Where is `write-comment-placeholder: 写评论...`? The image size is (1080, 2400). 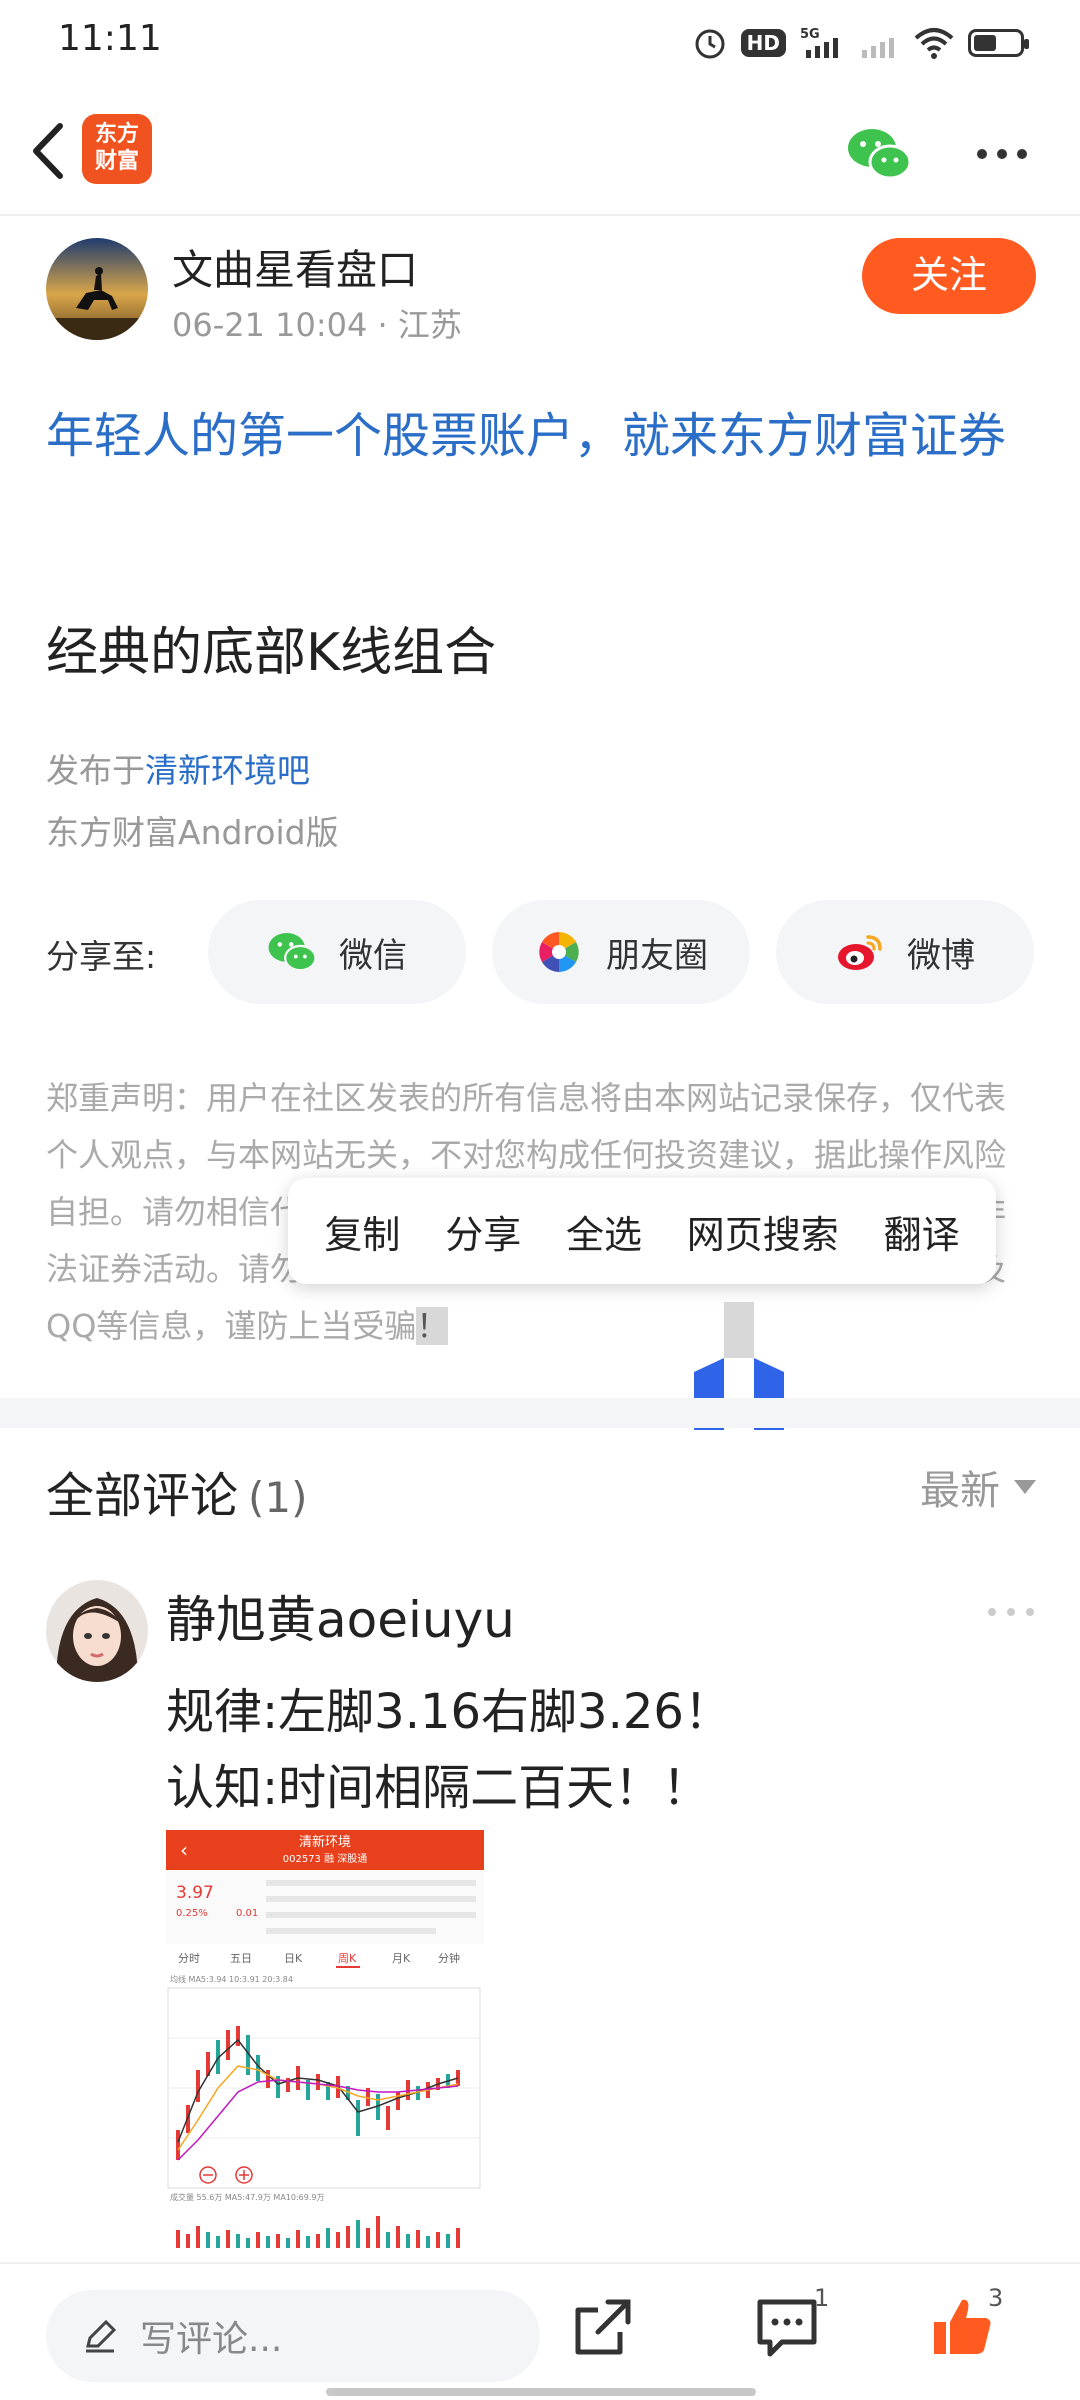 write-comment-placeholder: 写评论... is located at coordinates (211, 2339).